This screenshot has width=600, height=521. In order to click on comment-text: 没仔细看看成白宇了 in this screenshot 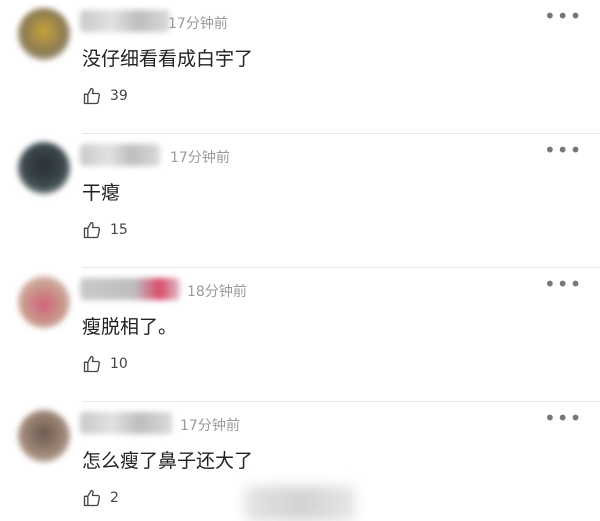, I will do `click(168, 59)`.